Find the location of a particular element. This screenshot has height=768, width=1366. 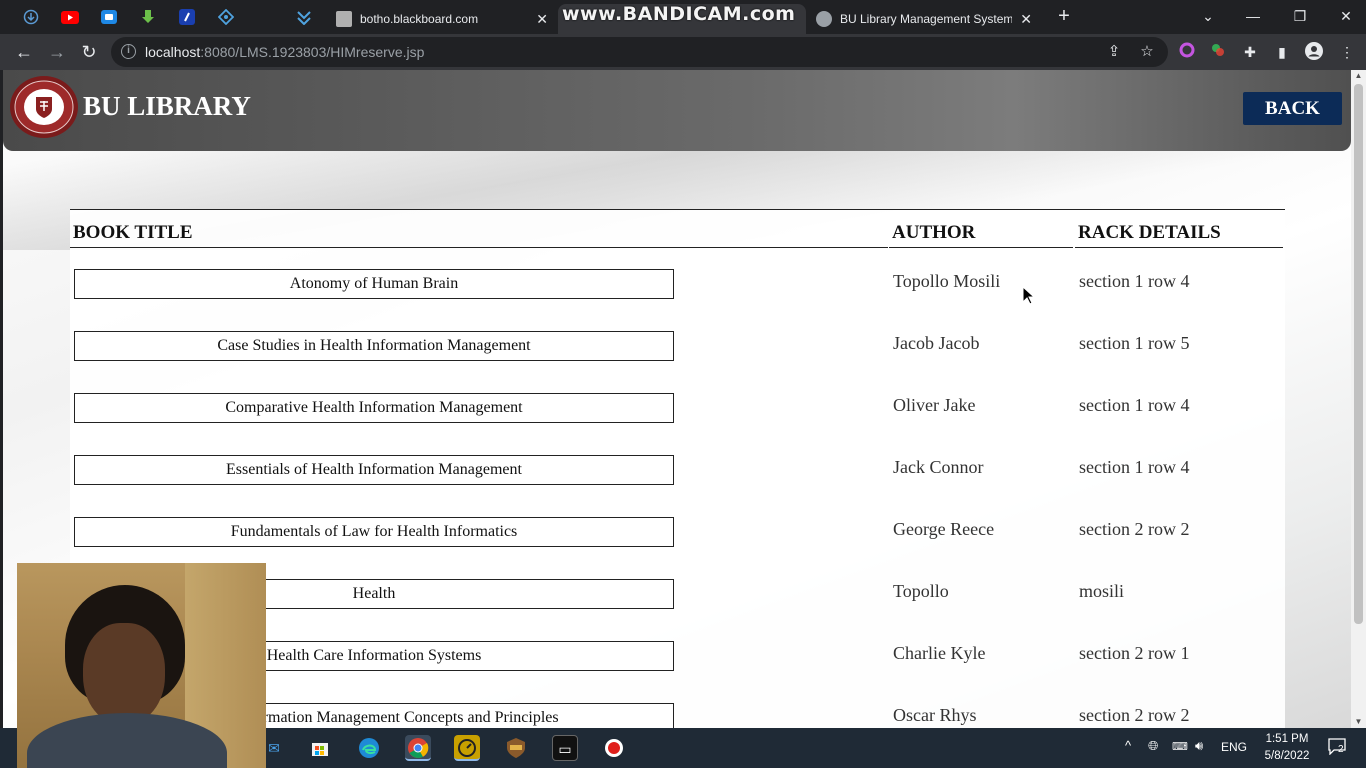

rack-cell: section 2 row 1 is located at coordinates (1134, 653).